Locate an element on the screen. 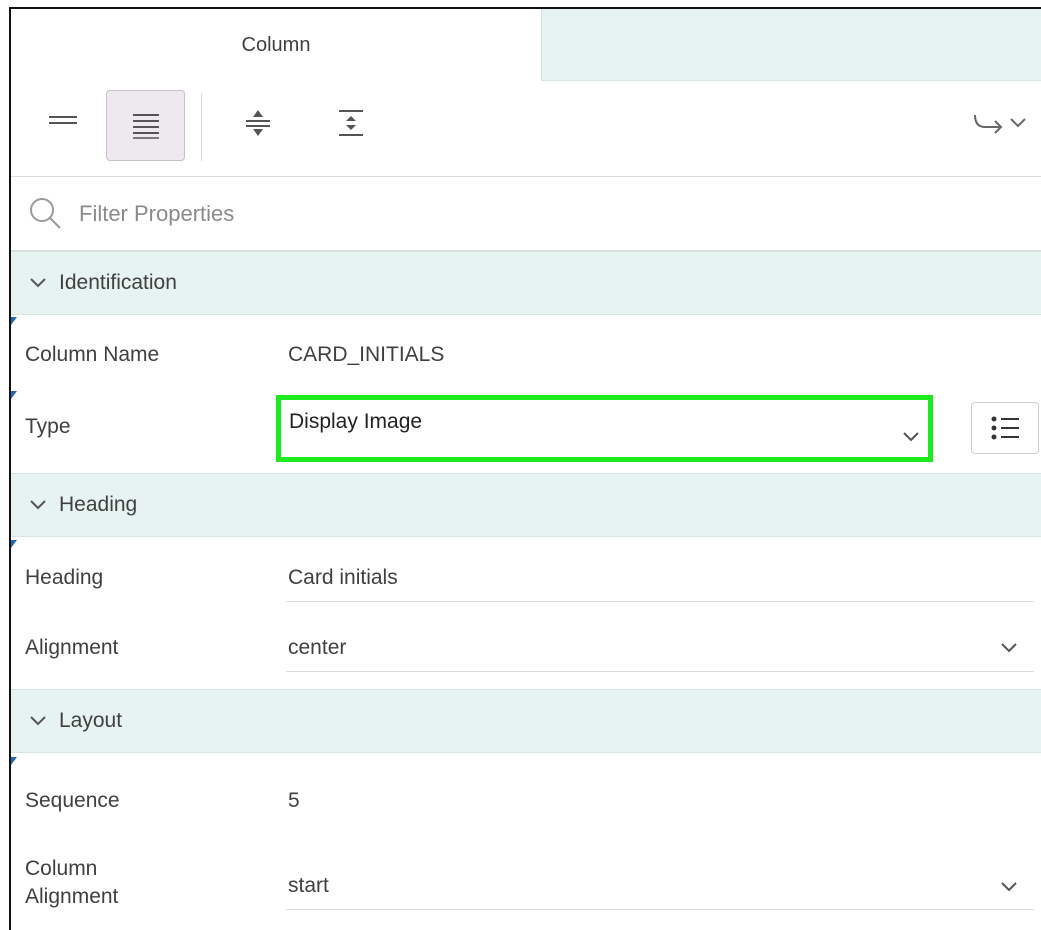  group-layout: Layout is located at coordinates (526, 721).